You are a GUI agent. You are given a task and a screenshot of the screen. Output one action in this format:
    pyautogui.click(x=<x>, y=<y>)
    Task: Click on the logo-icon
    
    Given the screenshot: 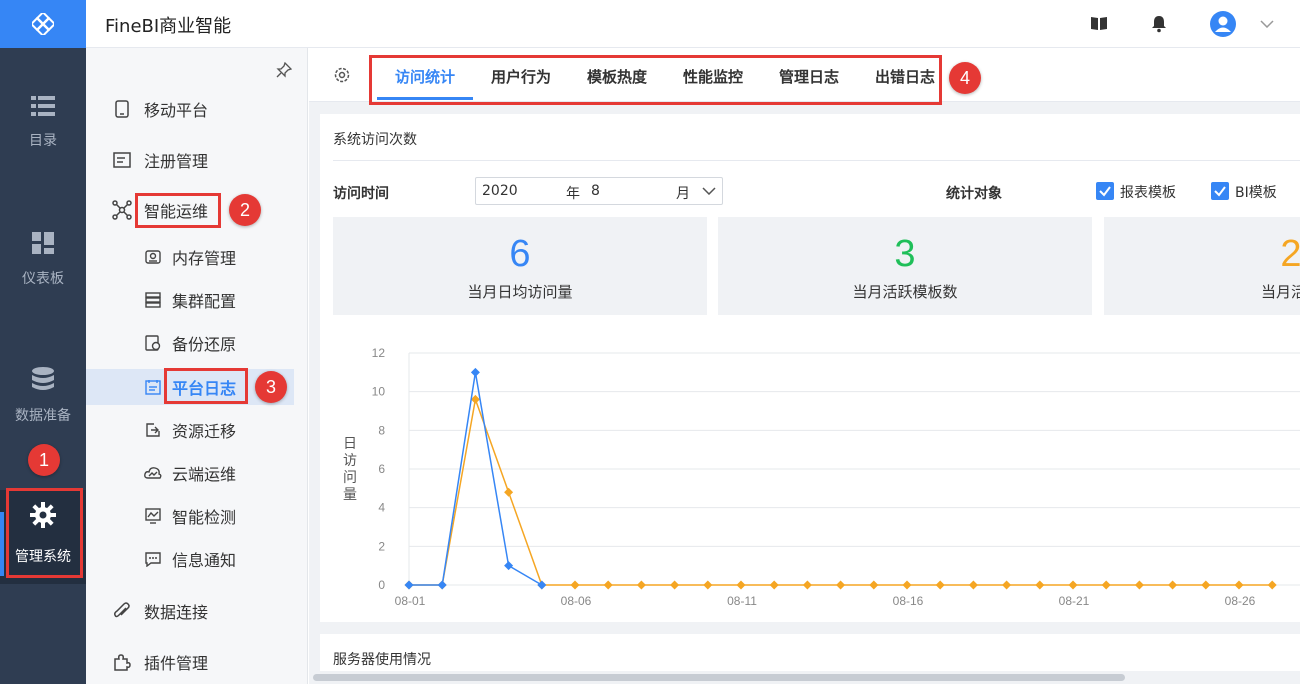 What is the action you would take?
    pyautogui.click(x=43, y=24)
    